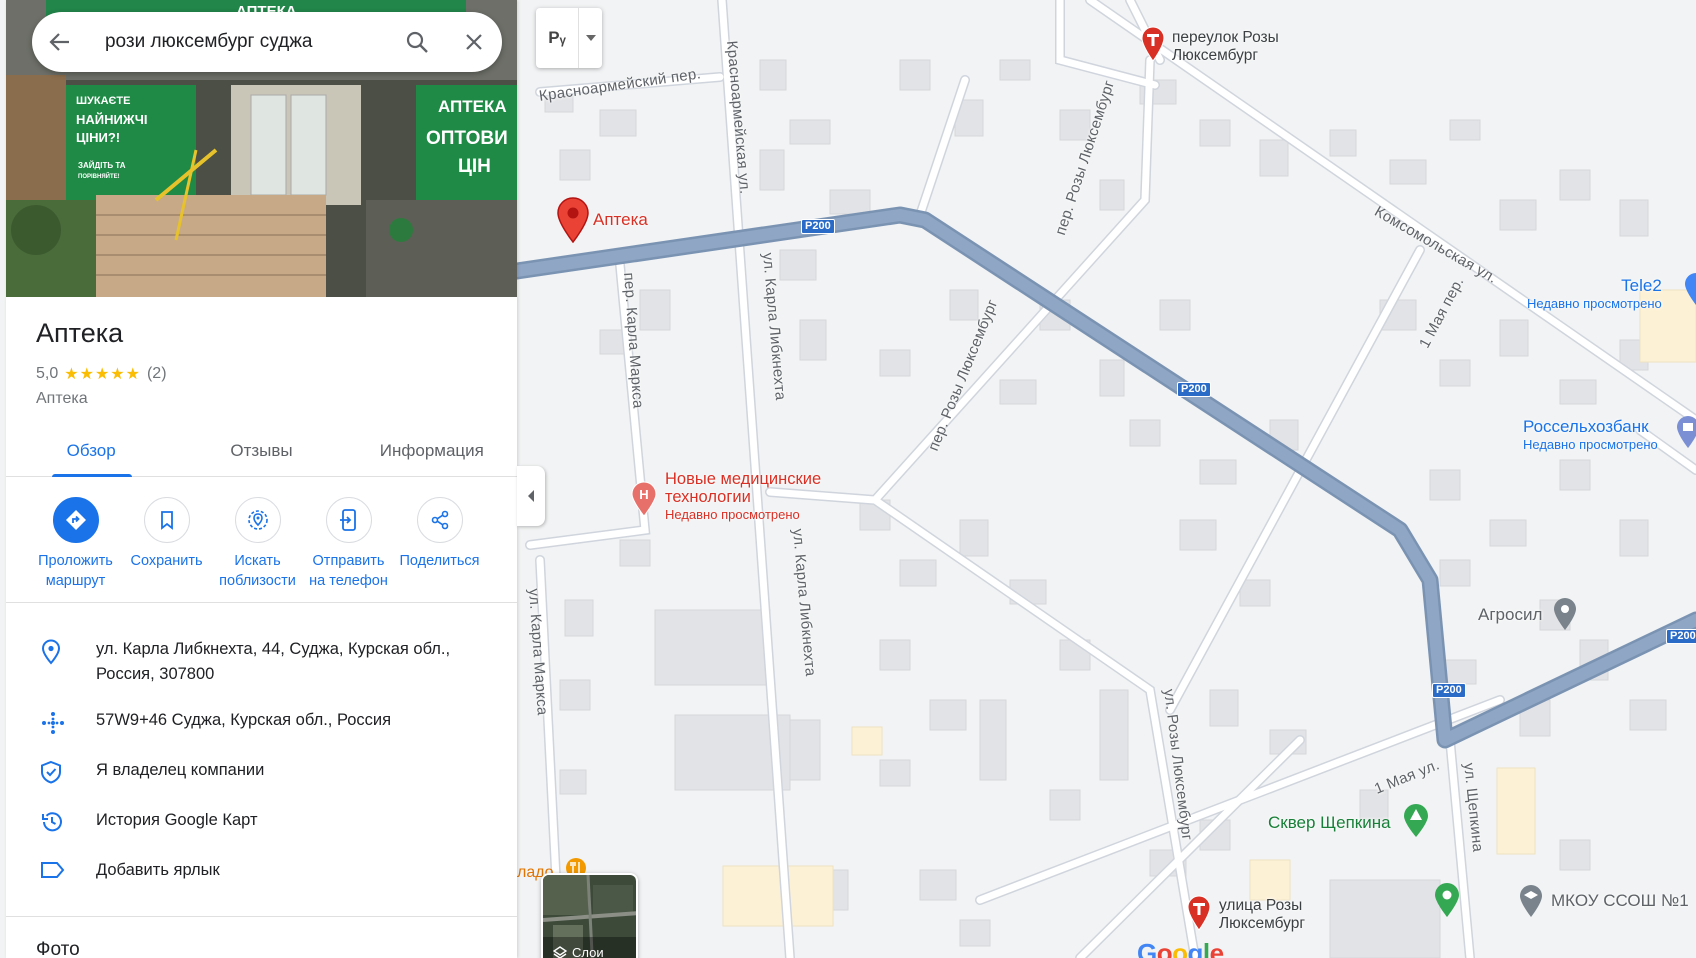 This screenshot has width=1696, height=958. I want to click on send-to-phone-icon, so click(347, 520).